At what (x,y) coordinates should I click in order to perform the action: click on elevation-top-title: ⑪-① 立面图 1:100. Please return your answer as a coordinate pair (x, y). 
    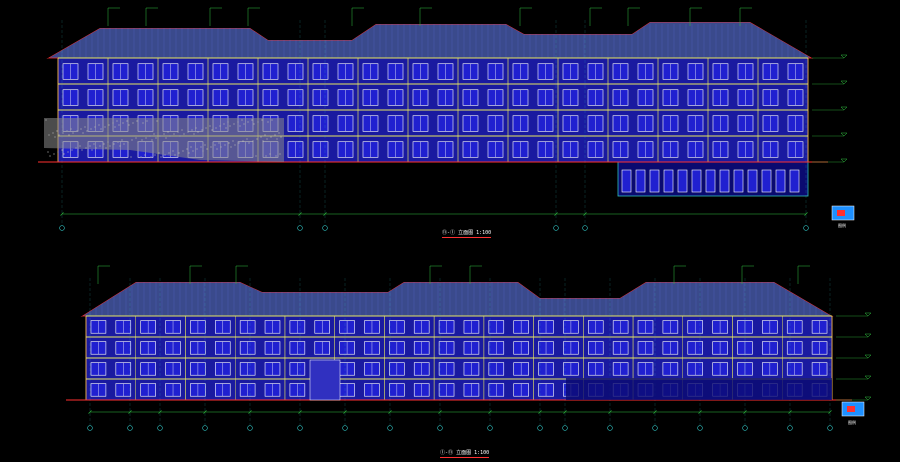
    Looking at the image, I should click on (467, 234).